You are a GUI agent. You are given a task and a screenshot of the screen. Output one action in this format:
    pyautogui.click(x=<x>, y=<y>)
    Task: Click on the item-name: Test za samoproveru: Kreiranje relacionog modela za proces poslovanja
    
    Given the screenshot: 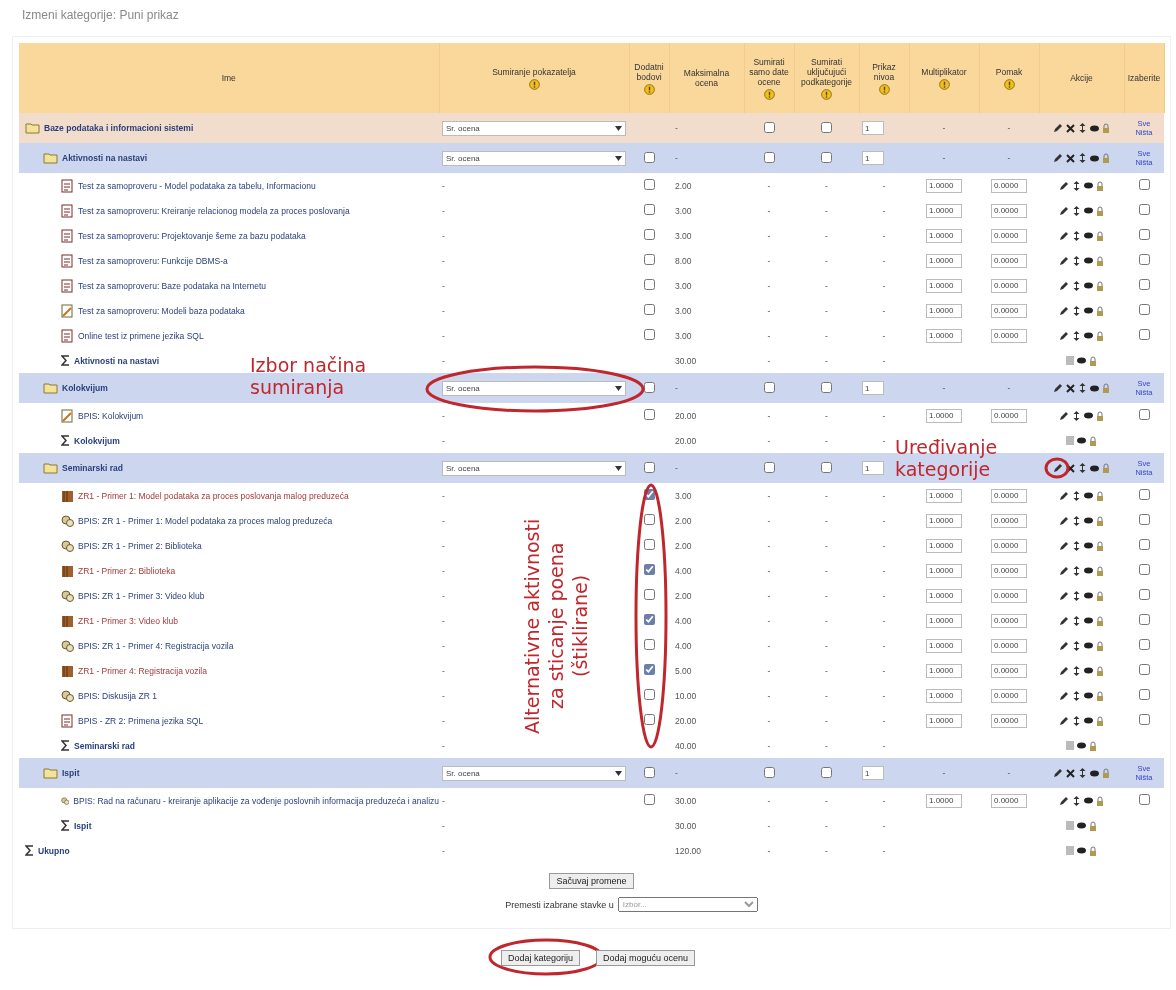 What is the action you would take?
    pyautogui.click(x=214, y=210)
    